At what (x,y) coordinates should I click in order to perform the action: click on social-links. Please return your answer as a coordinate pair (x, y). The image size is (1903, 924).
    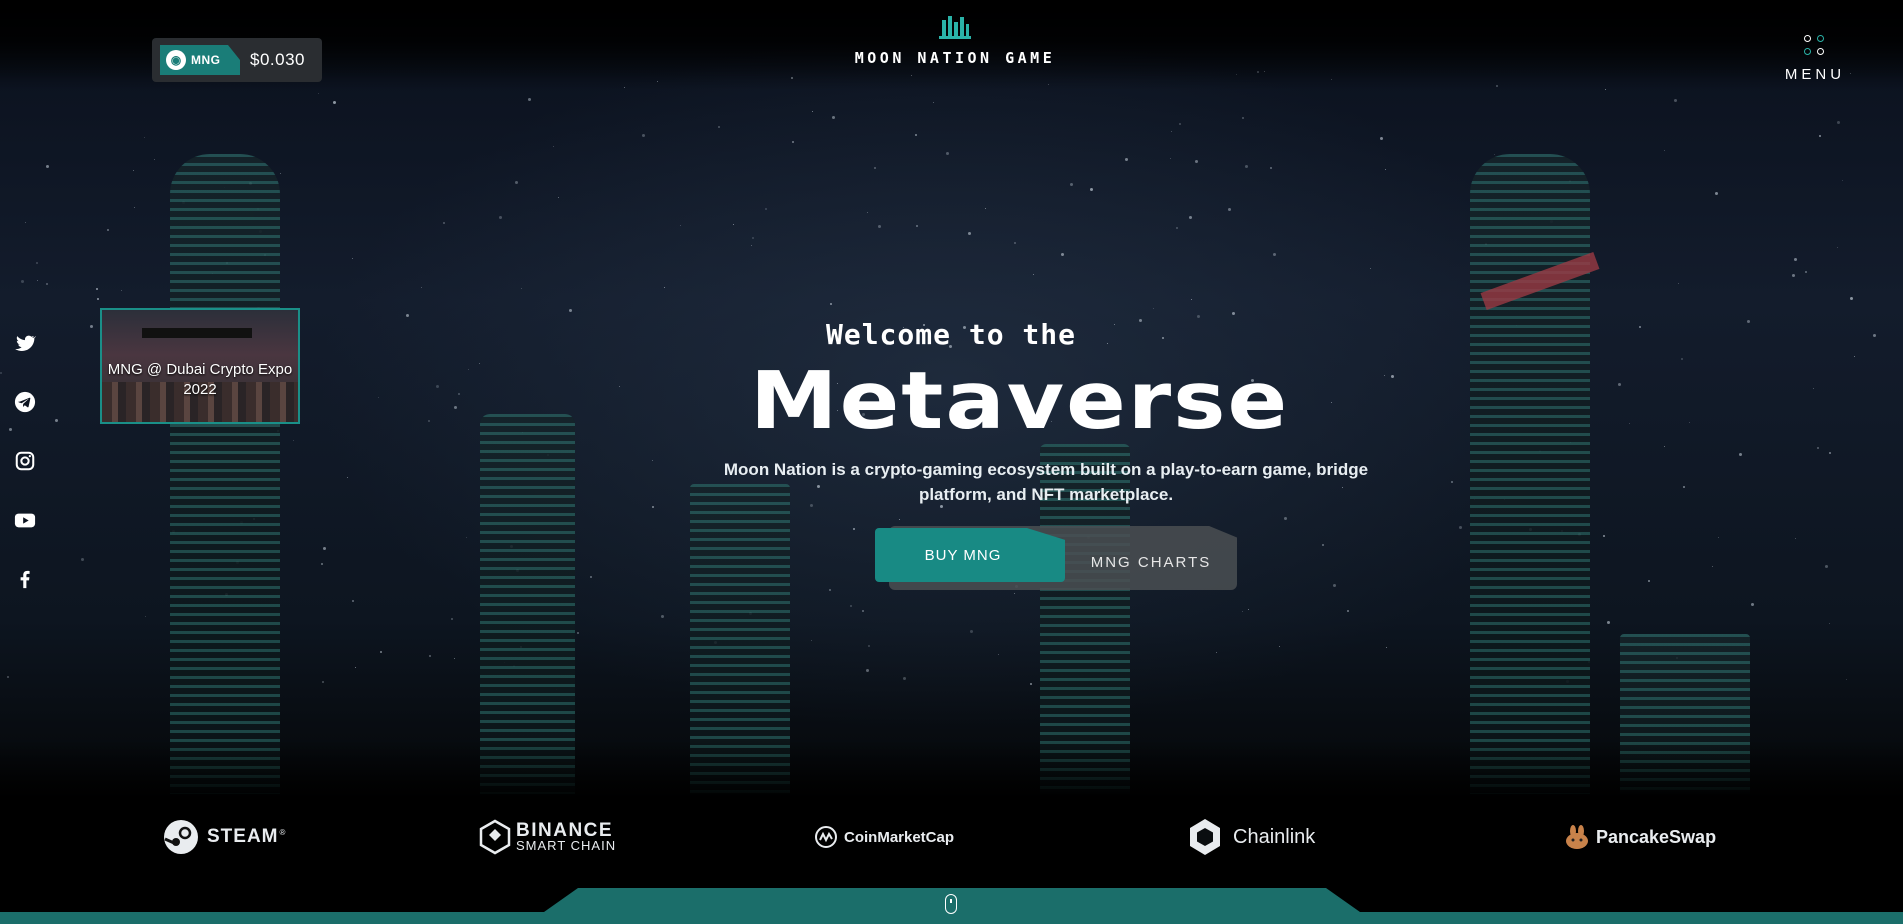
    Looking at the image, I should click on (25, 479).